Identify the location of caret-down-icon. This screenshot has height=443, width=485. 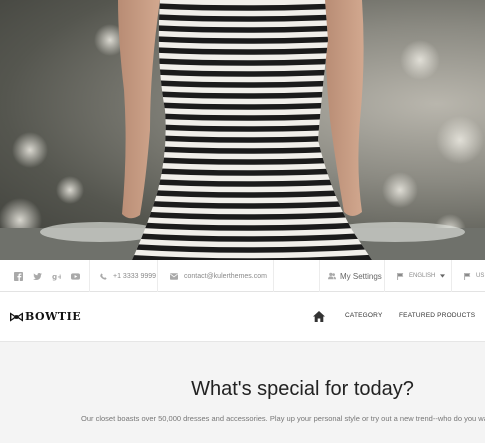
(443, 276).